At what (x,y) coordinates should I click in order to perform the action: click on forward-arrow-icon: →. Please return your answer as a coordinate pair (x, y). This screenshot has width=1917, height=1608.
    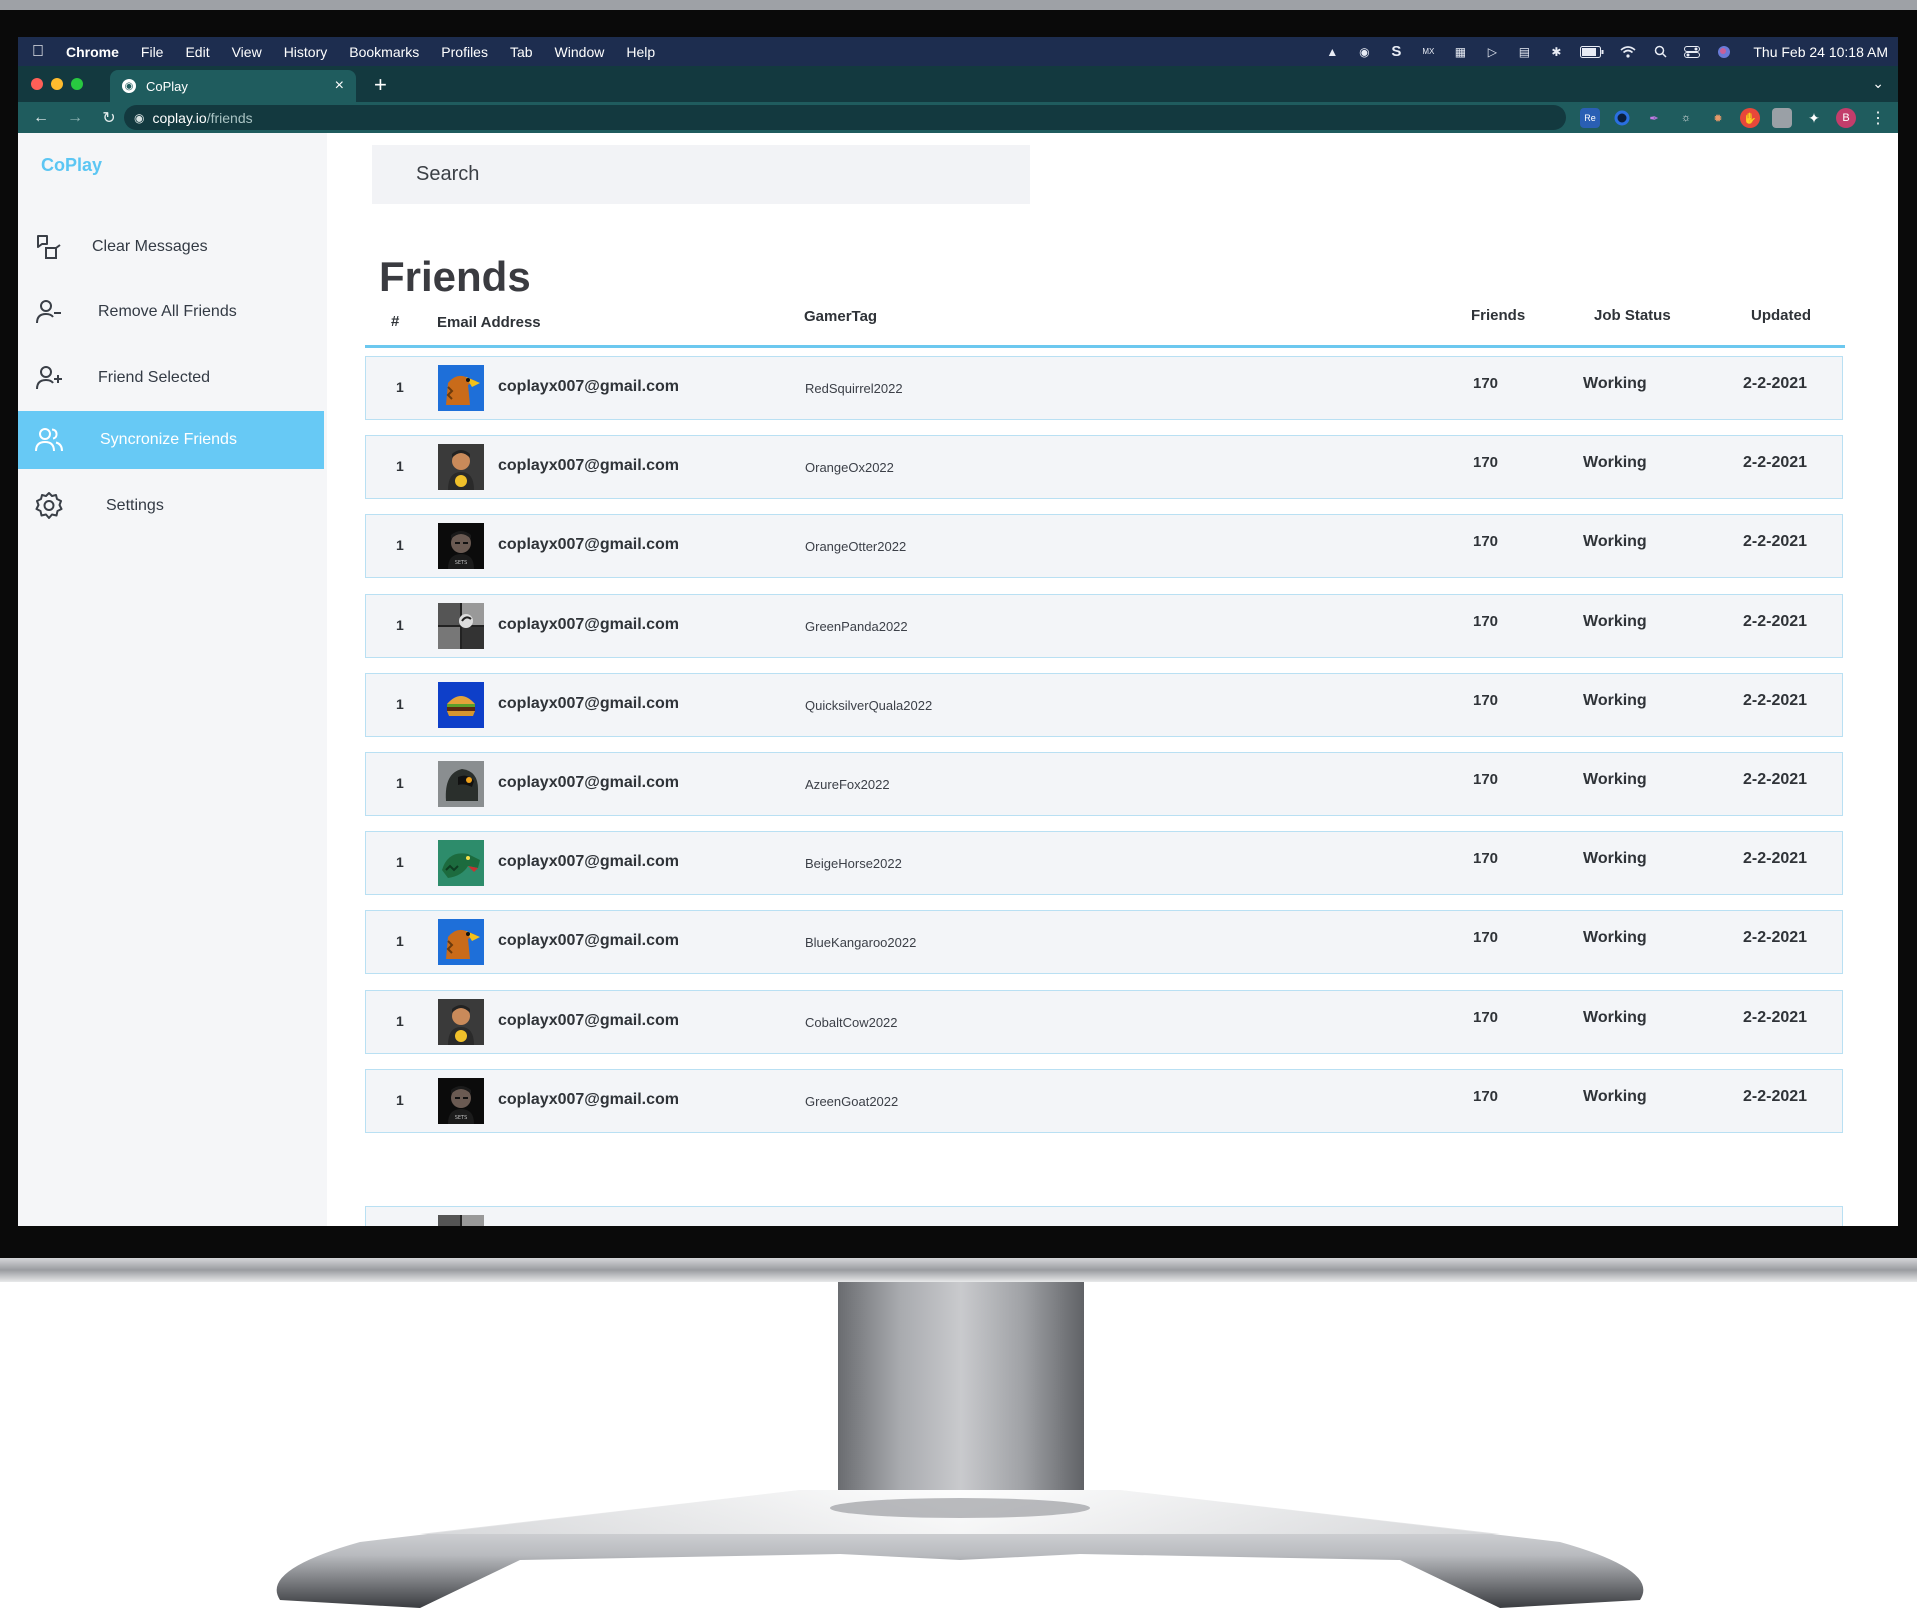
    Looking at the image, I should click on (75, 118).